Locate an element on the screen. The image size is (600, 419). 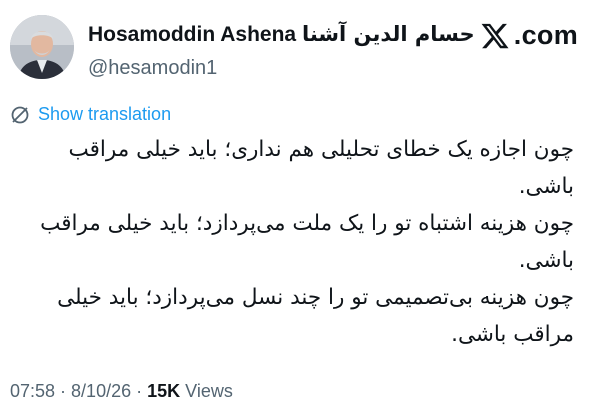
tweet-meta: 07:58 · 8/10/26 · 15K Views is located at coordinates (121, 391).